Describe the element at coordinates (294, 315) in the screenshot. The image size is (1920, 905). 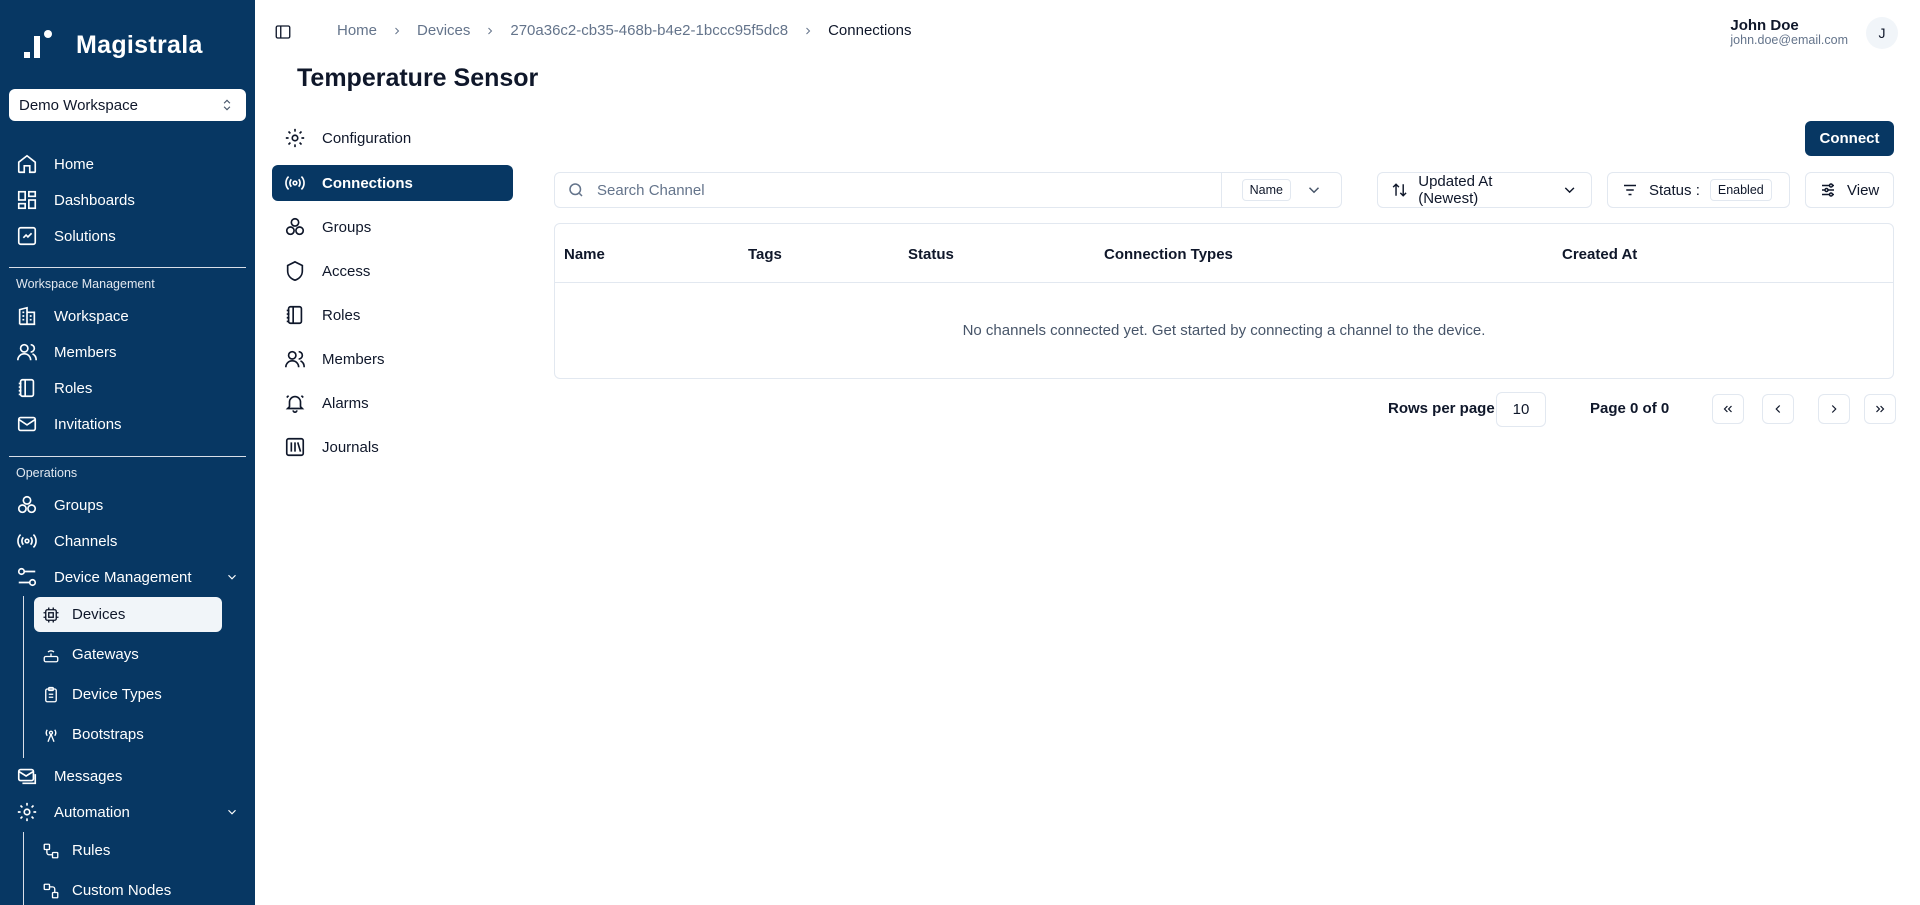
I see `notebook-icon` at that location.